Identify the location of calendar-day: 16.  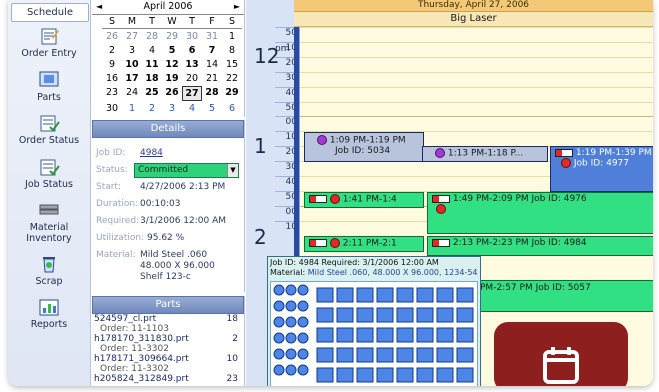
(112, 78).